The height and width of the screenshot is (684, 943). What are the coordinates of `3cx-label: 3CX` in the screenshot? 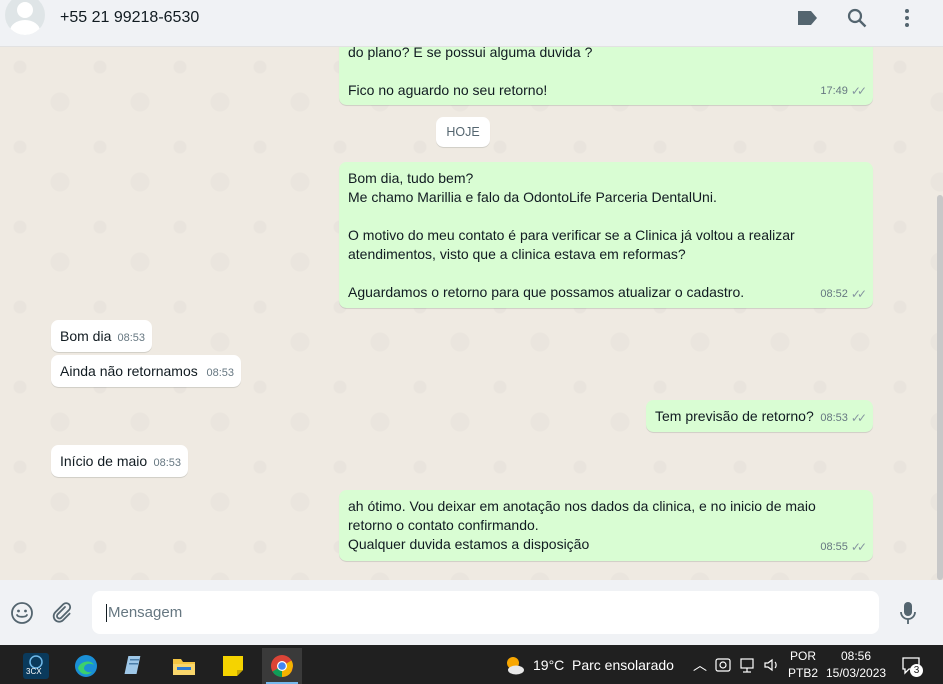 It's located at (34, 671).